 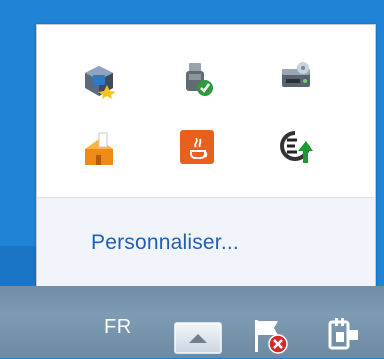 I want to click on usb-safely-remove-icon, so click(x=197, y=79).